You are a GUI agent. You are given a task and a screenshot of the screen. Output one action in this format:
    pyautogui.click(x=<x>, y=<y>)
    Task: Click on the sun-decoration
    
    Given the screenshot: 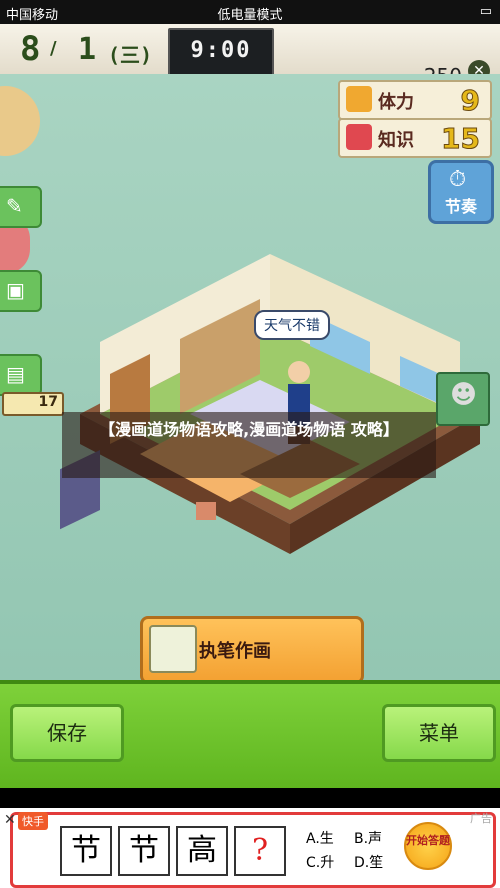 What is the action you would take?
    pyautogui.click(x=20, y=121)
    